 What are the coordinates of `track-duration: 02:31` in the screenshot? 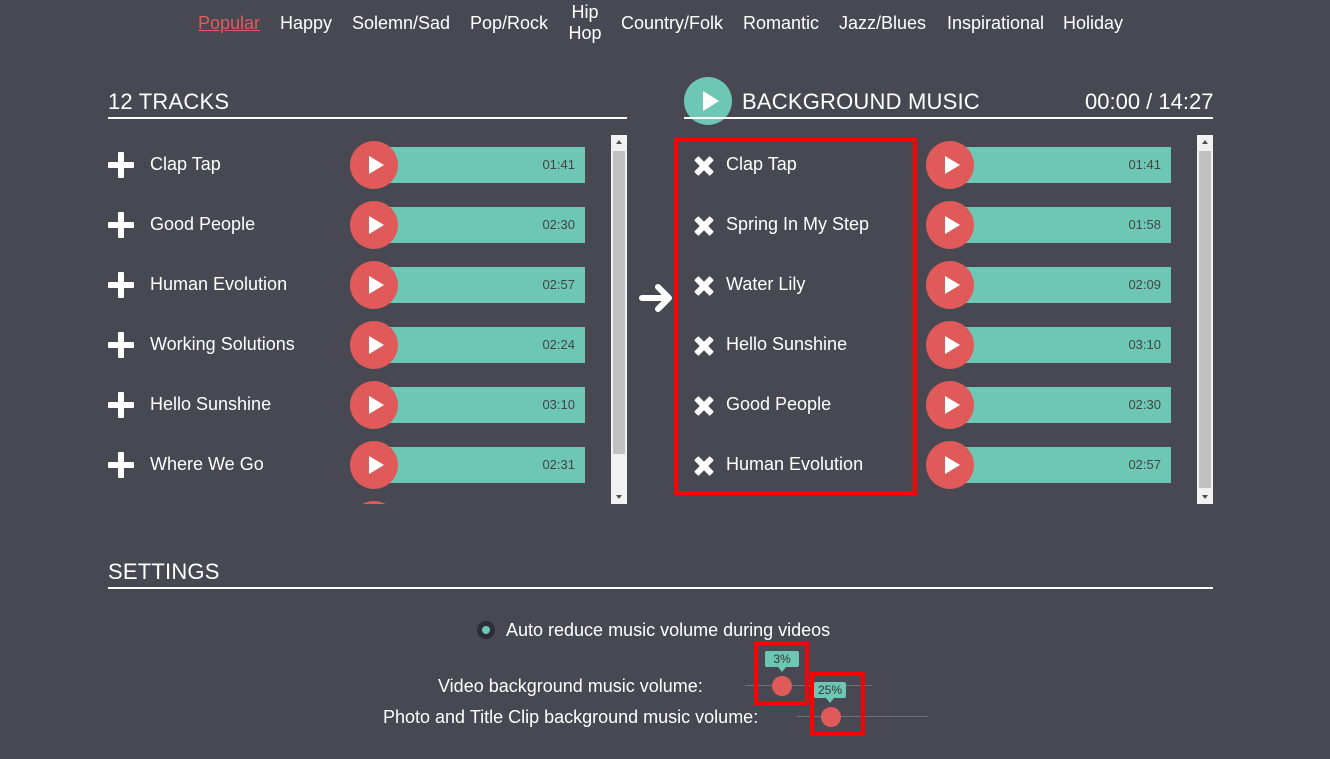 It's located at (558, 464).